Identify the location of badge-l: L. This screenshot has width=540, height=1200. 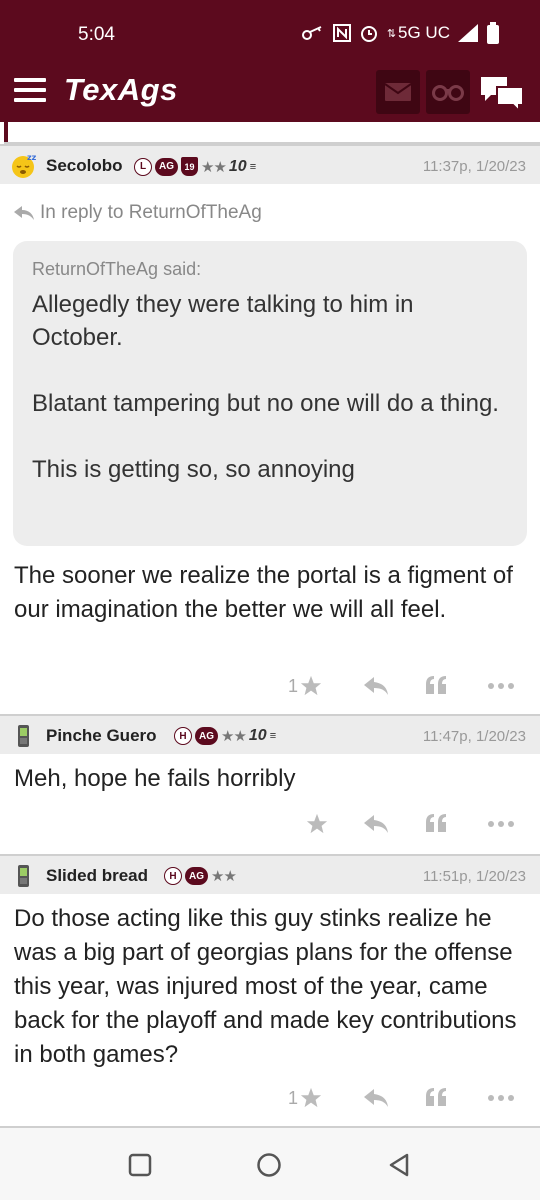
(143, 166).